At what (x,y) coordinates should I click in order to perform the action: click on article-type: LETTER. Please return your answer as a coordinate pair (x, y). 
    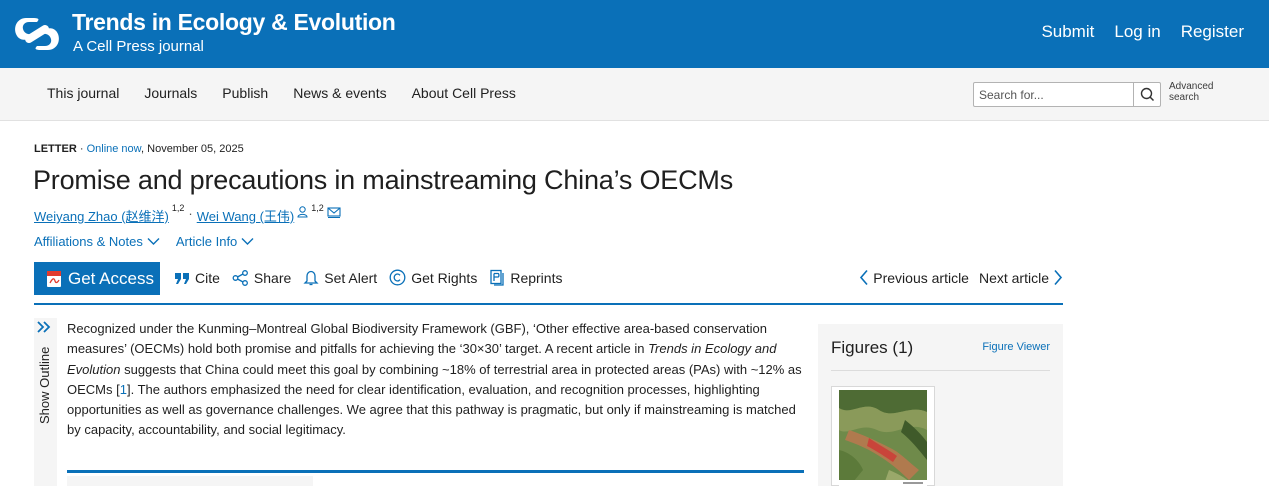
    Looking at the image, I should click on (55, 149).